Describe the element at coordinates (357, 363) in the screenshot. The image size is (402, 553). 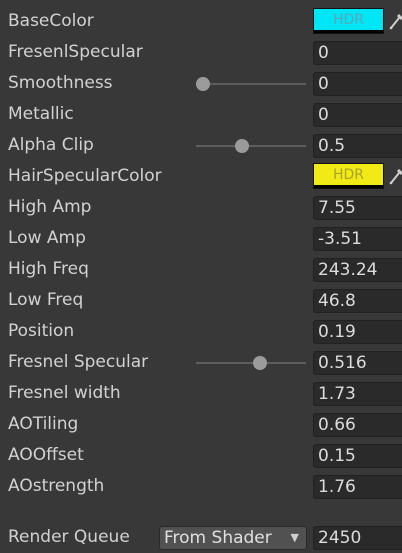
I see `fresnel-specular-field: 0.516` at that location.